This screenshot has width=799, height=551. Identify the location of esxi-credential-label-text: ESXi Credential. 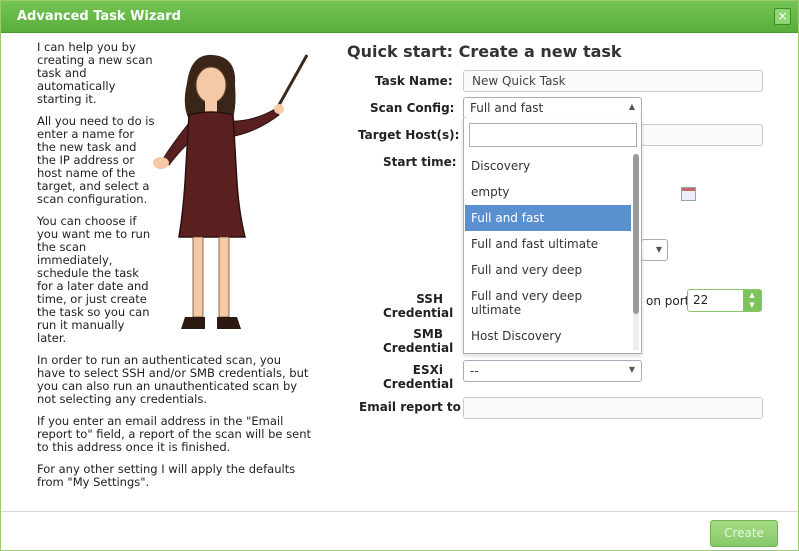
(418, 377).